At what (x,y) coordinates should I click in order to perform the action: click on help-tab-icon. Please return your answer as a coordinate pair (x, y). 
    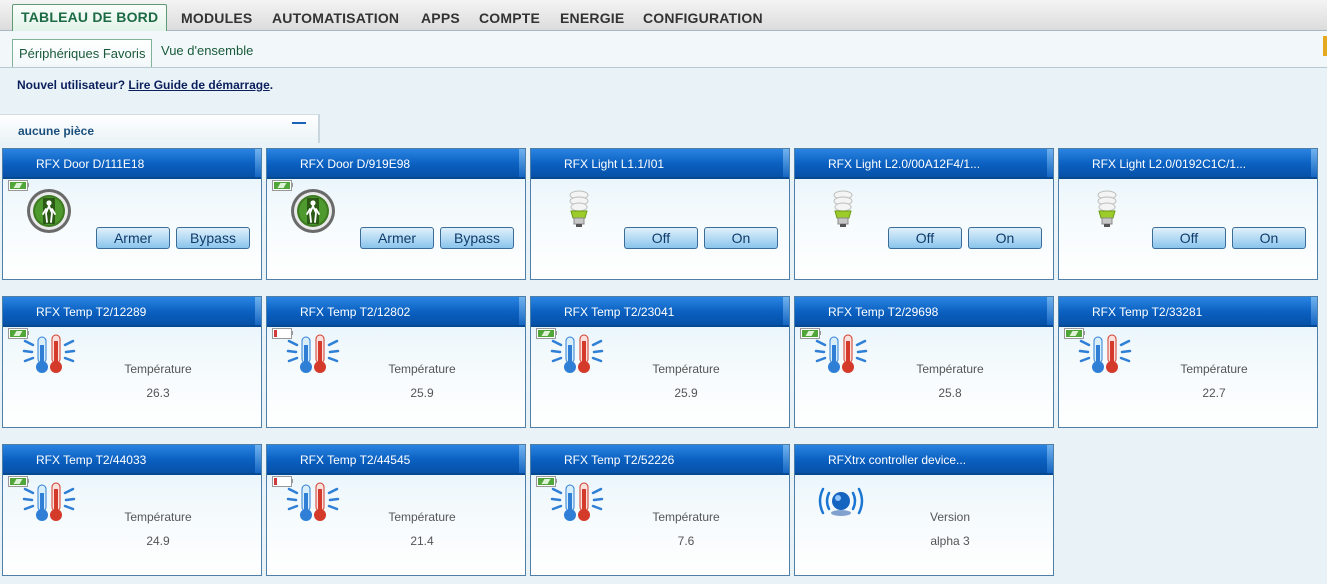
    Looking at the image, I should click on (1325, 46).